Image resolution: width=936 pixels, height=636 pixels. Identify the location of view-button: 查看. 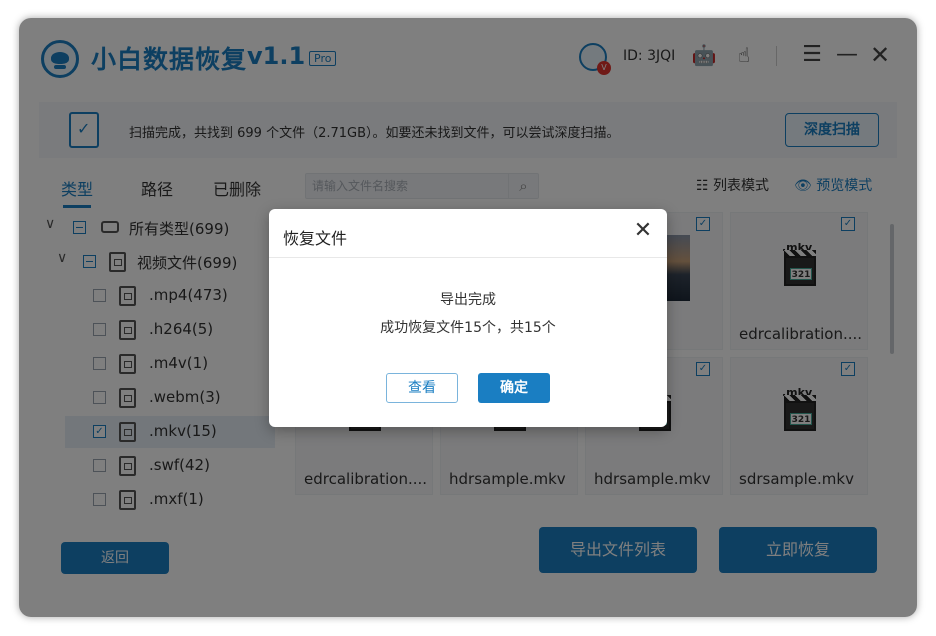
(422, 388).